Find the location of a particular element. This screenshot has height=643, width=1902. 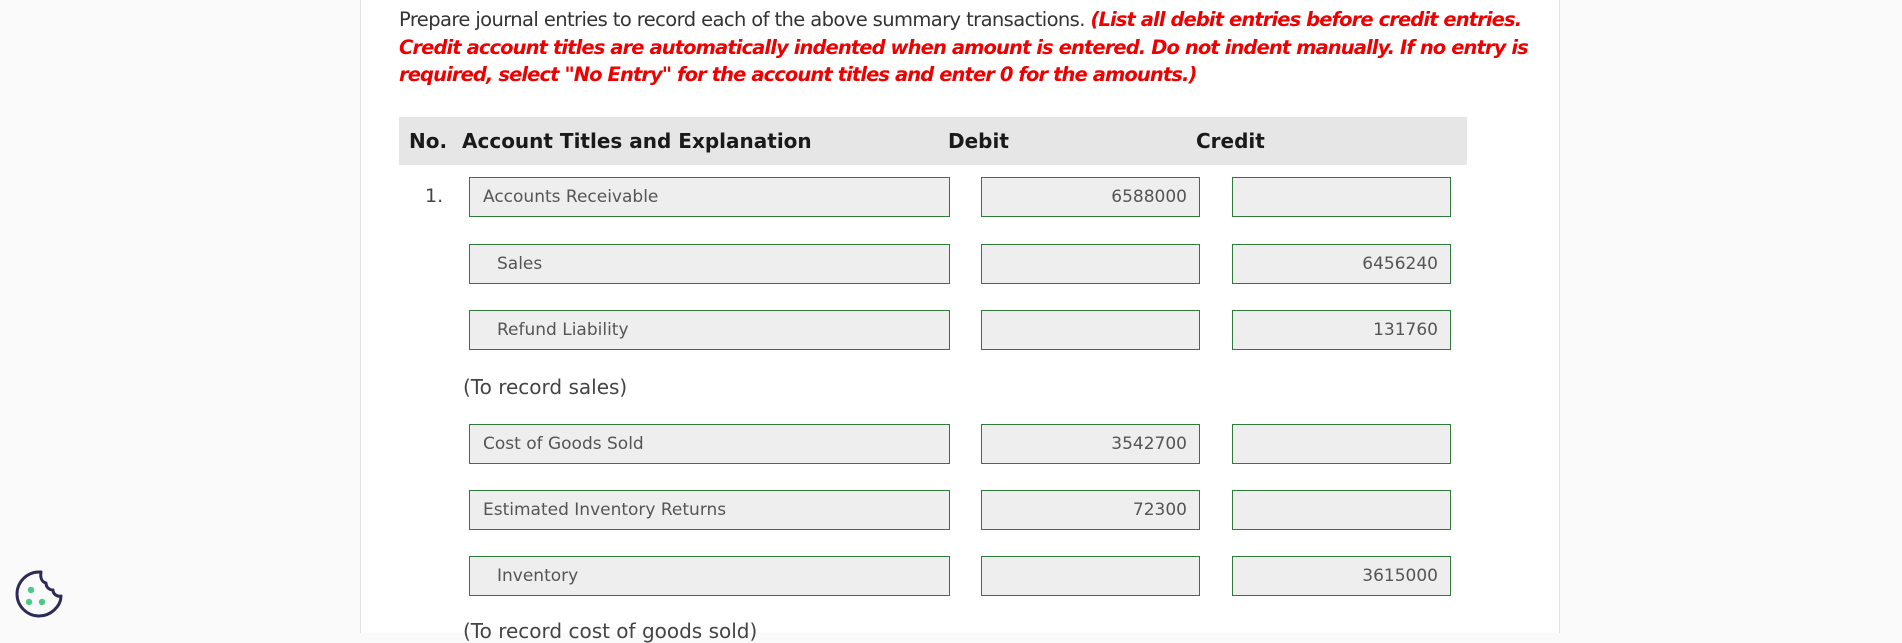

credit-field: 6456240 is located at coordinates (1341, 264).